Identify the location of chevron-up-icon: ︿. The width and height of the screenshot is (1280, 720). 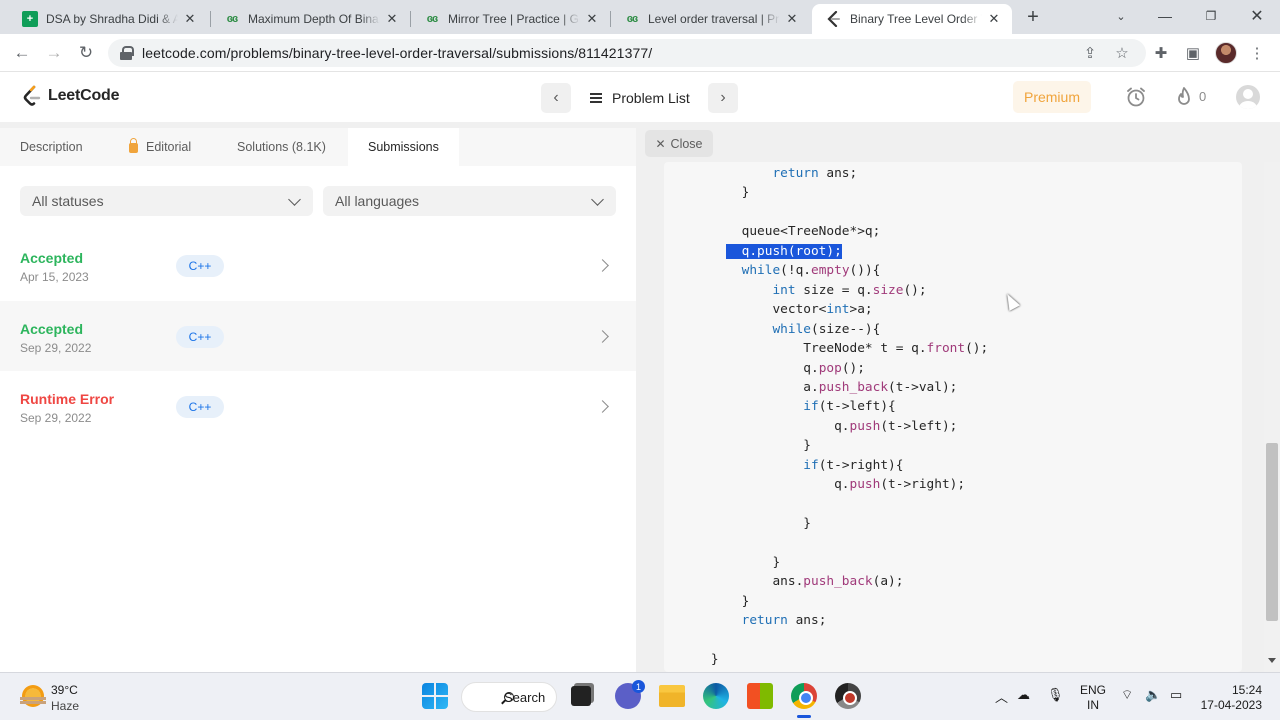
(1001, 696).